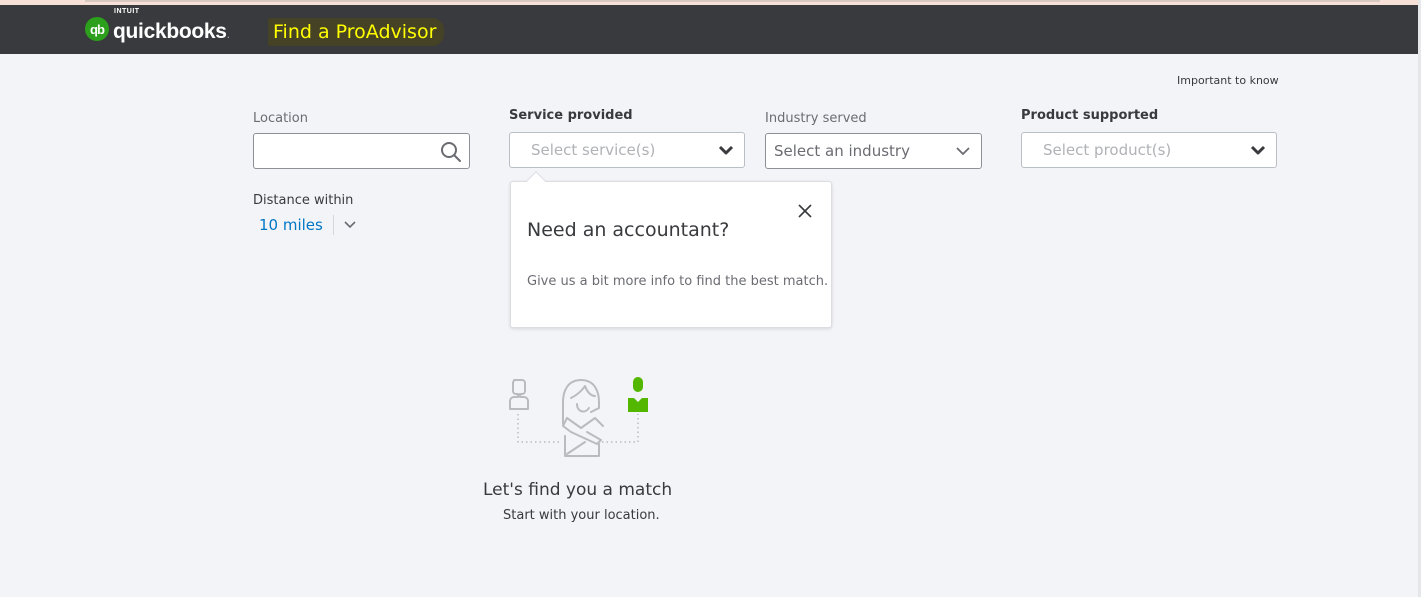 The height and width of the screenshot is (597, 1421). I want to click on product-label: Product supported, so click(1090, 115).